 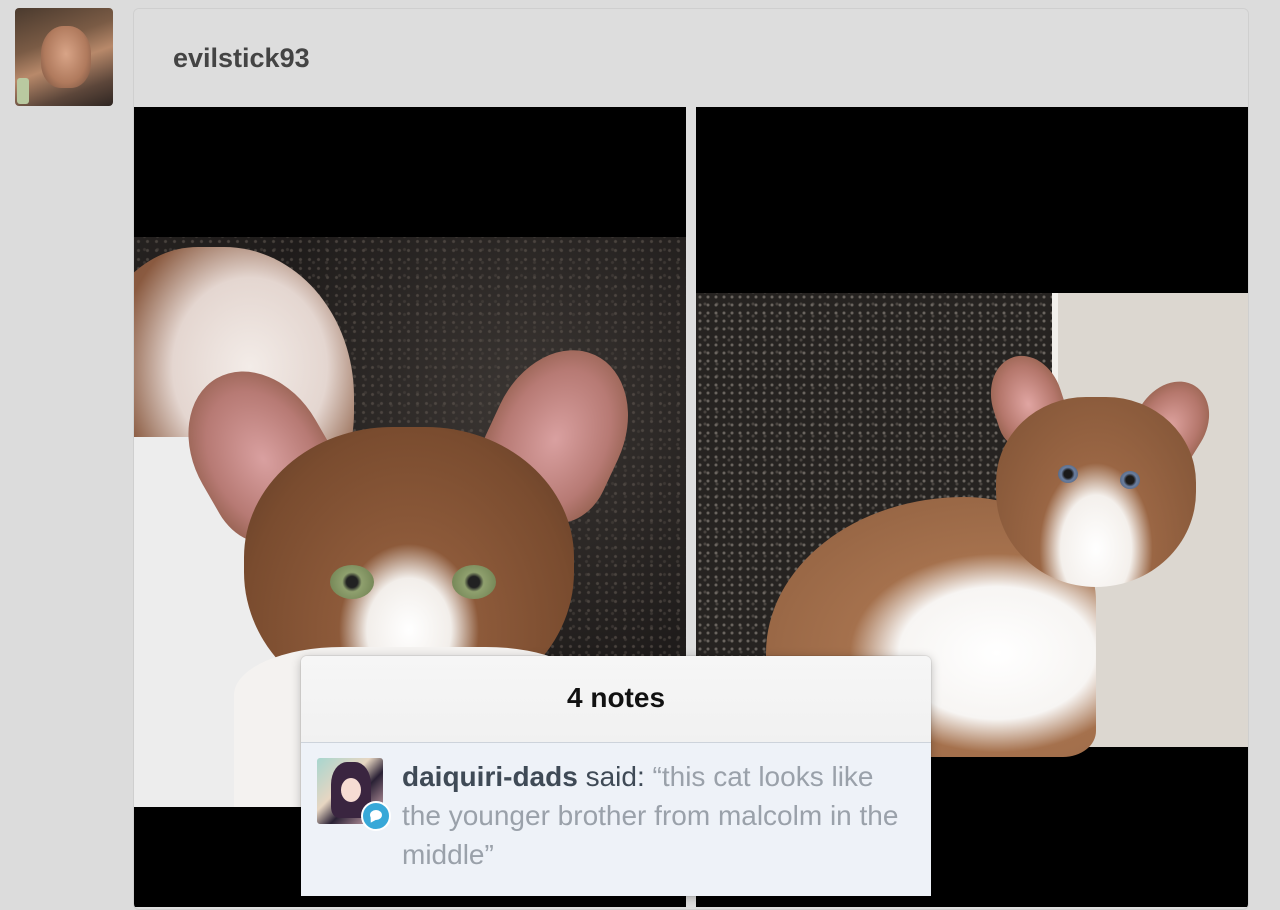 I want to click on post-username: evilstick93, so click(x=241, y=58).